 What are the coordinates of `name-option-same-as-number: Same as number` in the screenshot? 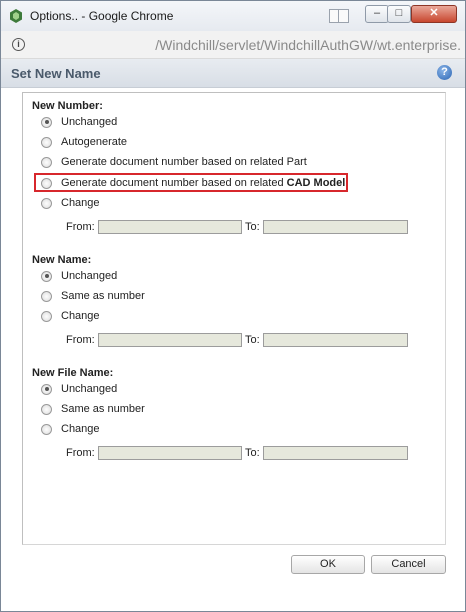 It's located at (93, 296).